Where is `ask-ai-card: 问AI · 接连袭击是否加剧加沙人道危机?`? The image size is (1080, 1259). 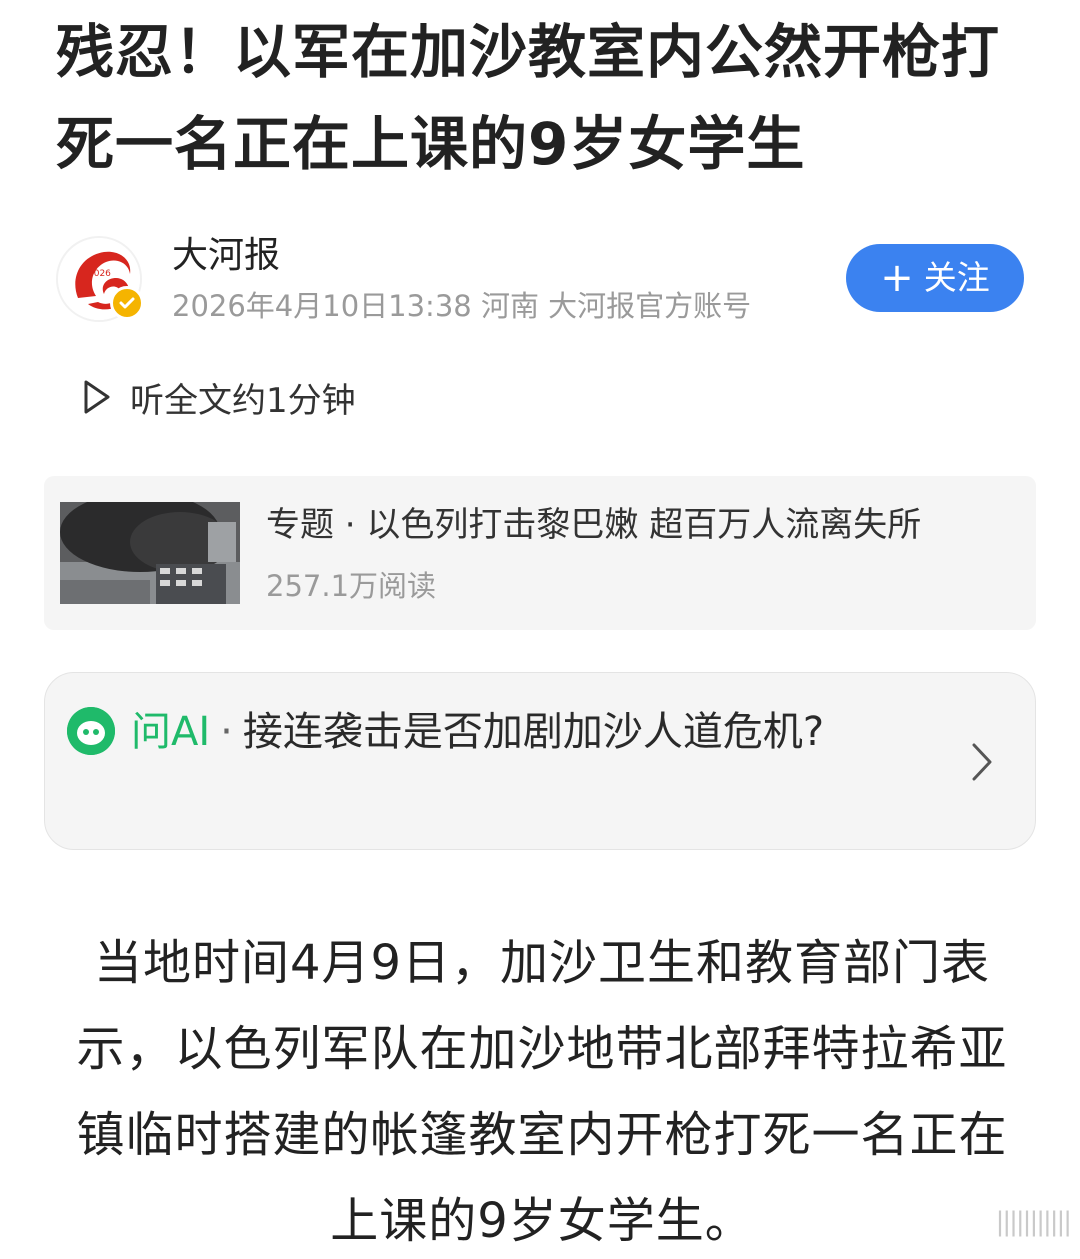
ask-ai-card: 问AI · 接连袭击是否加剧加沙人道危机? is located at coordinates (540, 761).